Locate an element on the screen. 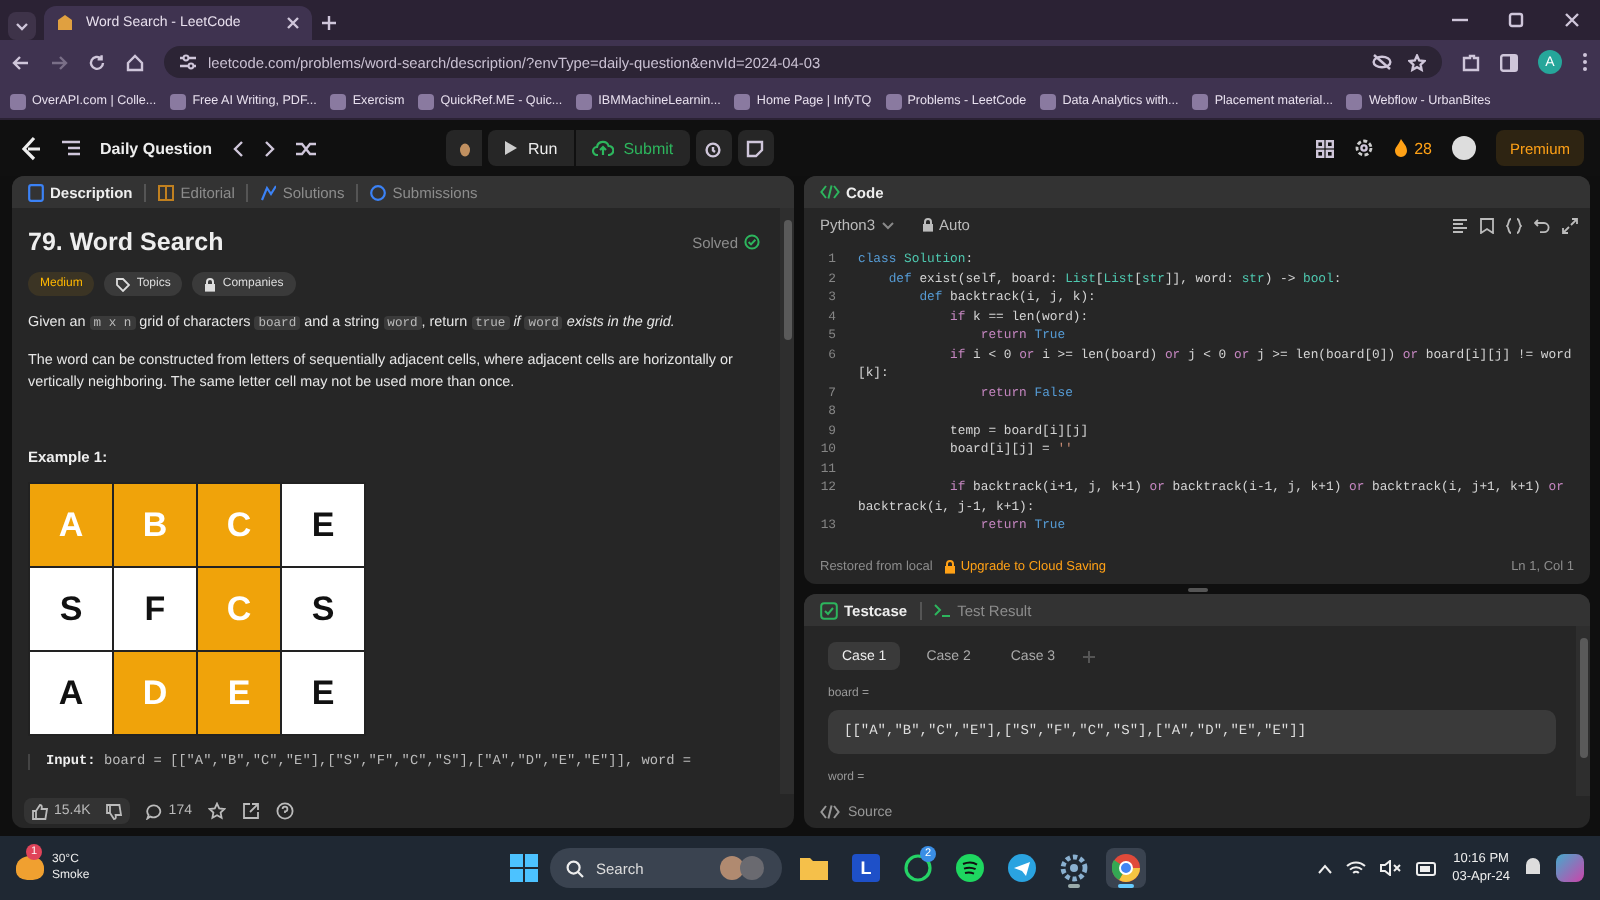 This screenshot has height=900, width=1600. notifications-icon is located at coordinates (1533, 868).